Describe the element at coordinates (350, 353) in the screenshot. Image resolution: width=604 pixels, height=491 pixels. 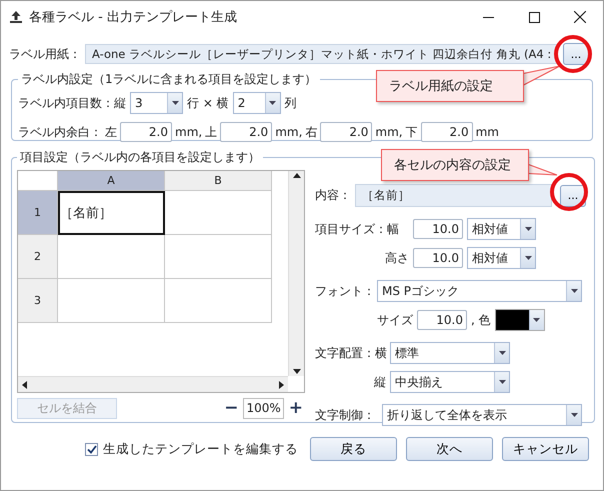
I see `field-label: 文字配置：横` at that location.